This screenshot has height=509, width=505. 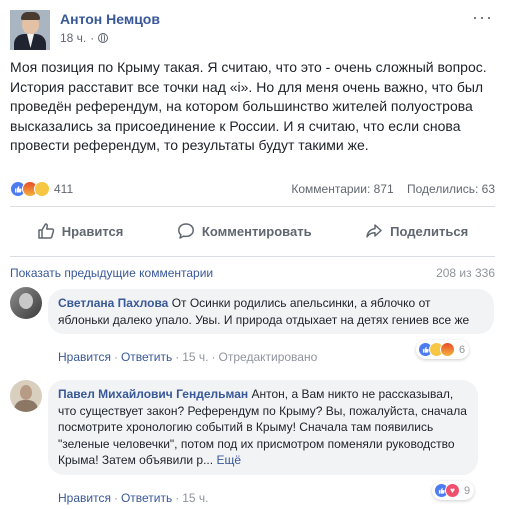 I want to click on comment-reactions: ♥ 9, so click(x=453, y=490).